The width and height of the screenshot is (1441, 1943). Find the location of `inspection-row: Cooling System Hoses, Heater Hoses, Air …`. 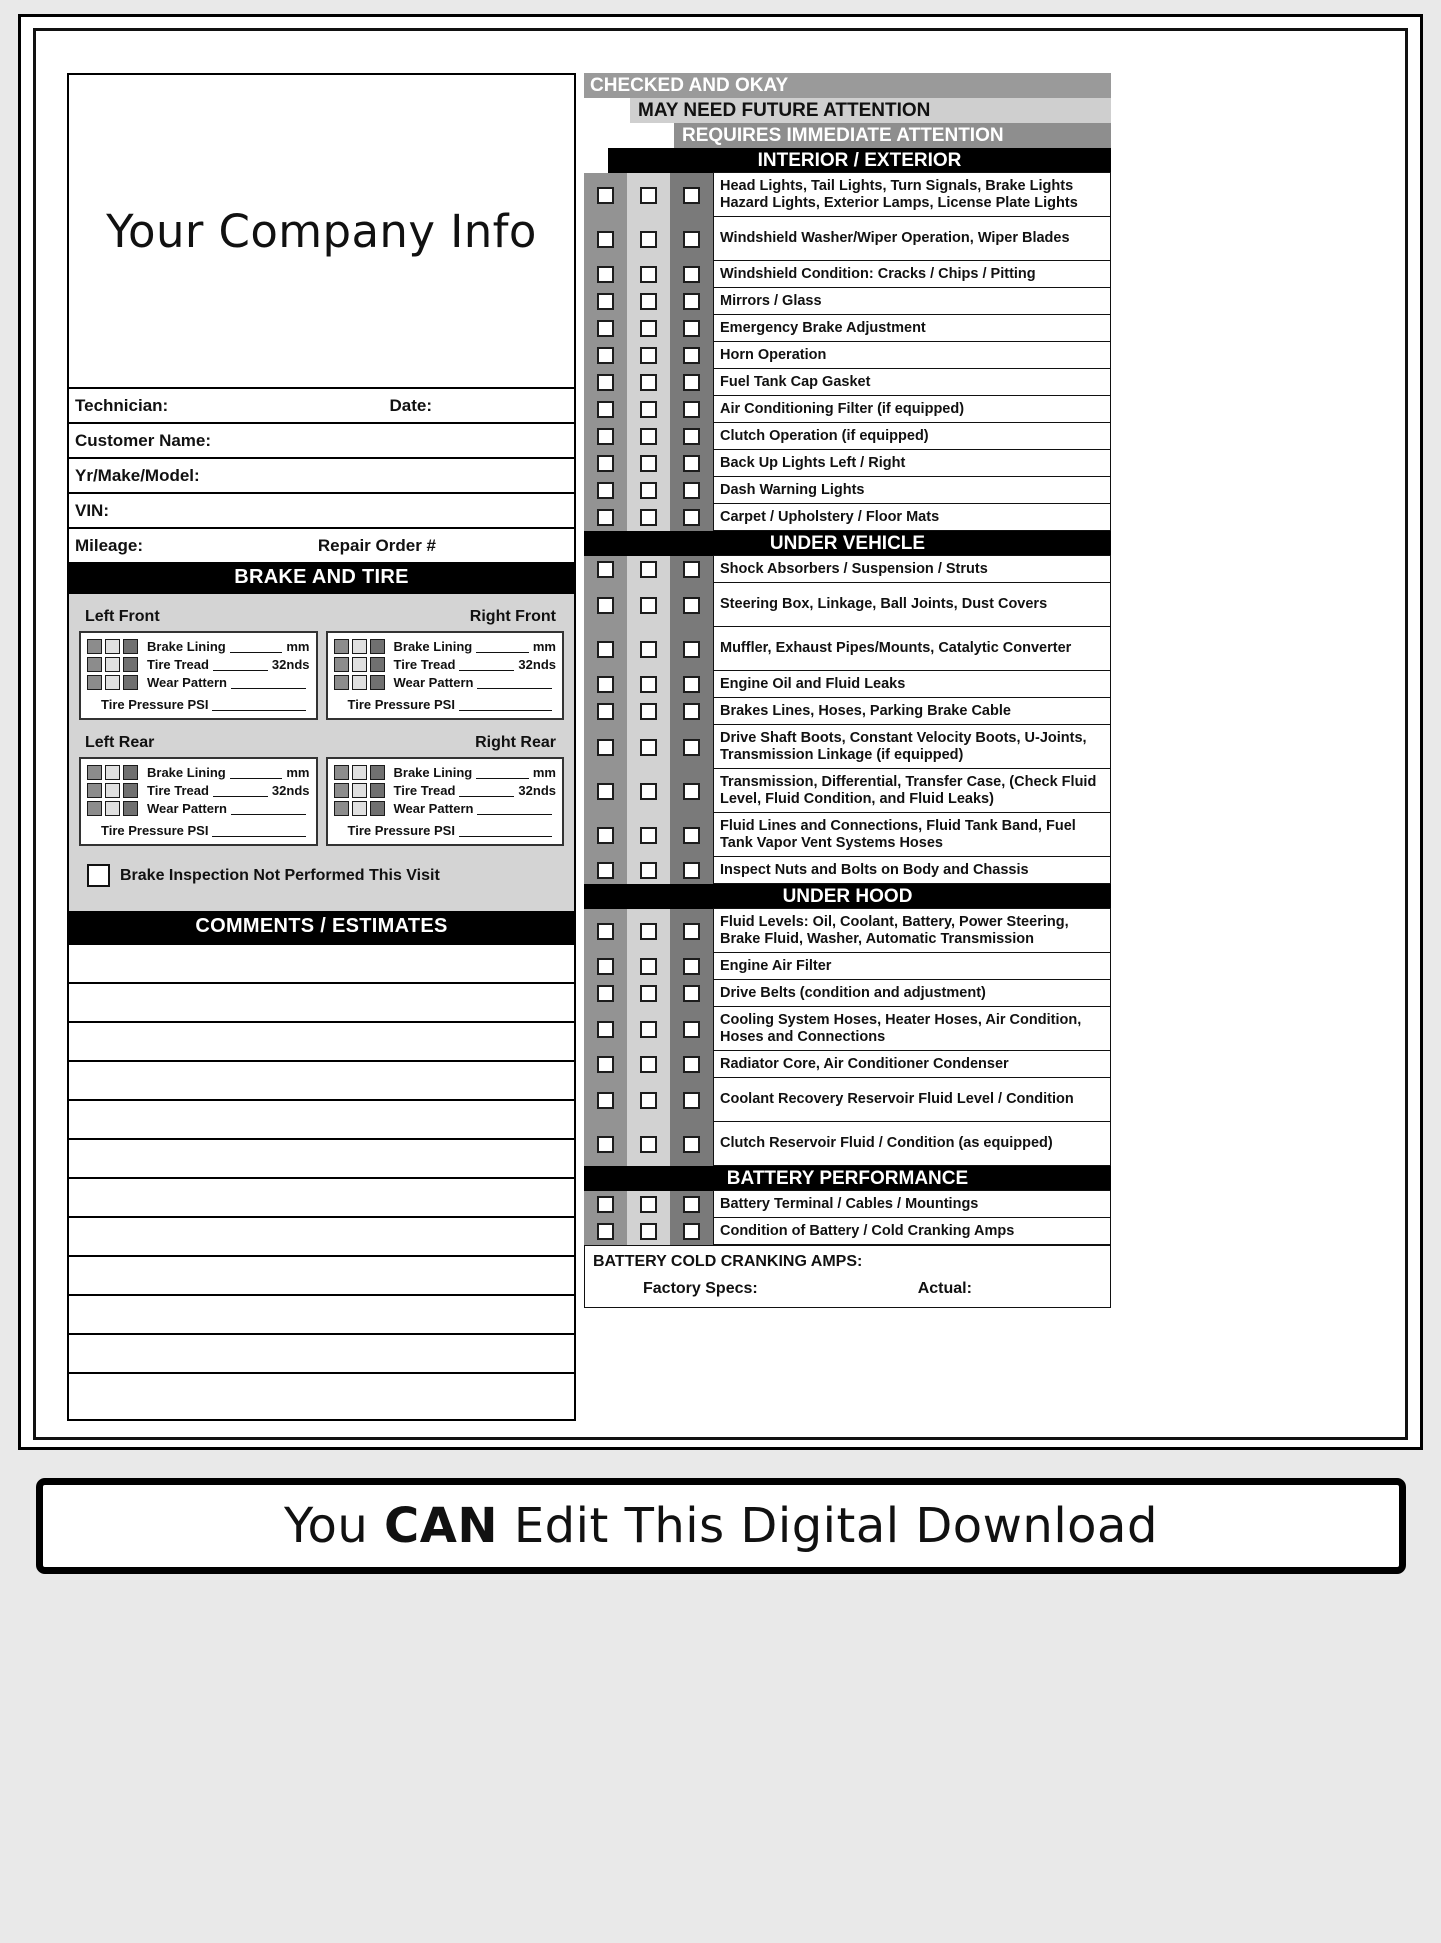

inspection-row: Cooling System Hoses, Heater Hoses, Air … is located at coordinates (847, 1028).